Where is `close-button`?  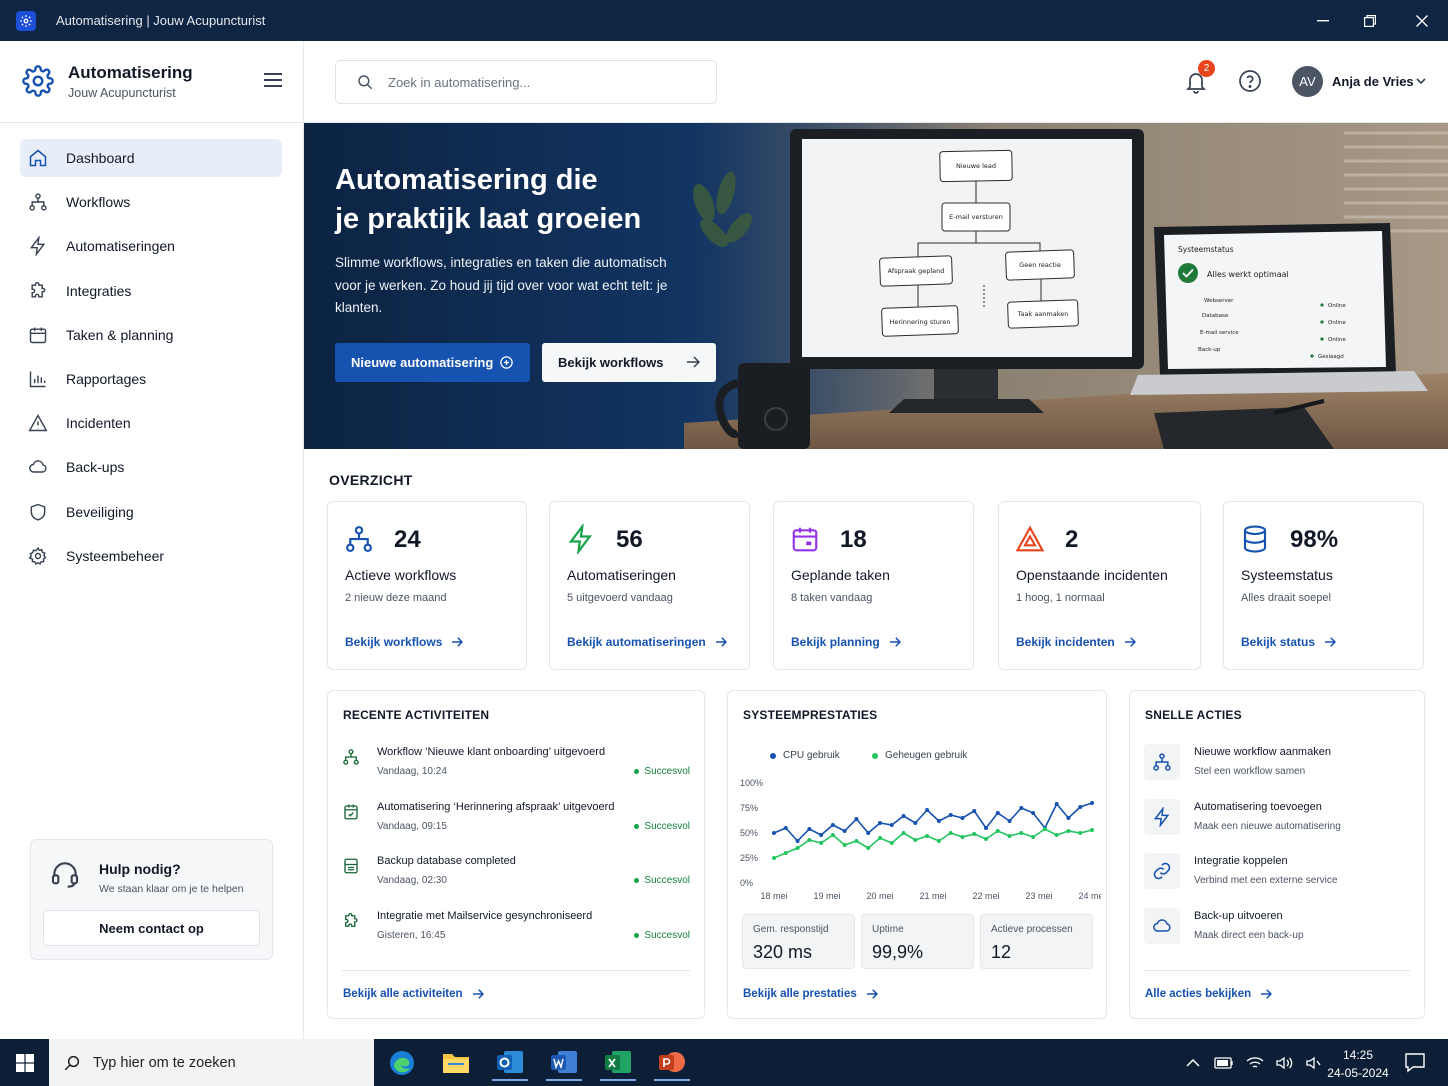
close-button is located at coordinates (1422, 20).